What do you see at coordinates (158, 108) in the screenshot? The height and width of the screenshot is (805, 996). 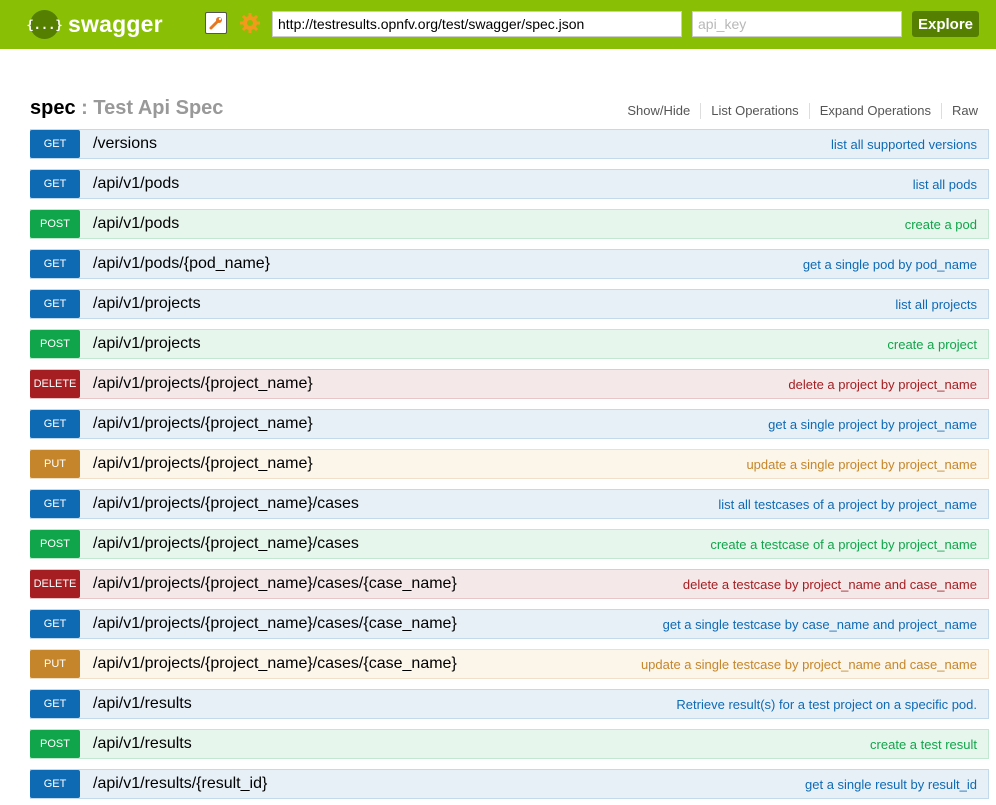 I see `spec-title: Test Api Spec` at bounding box center [158, 108].